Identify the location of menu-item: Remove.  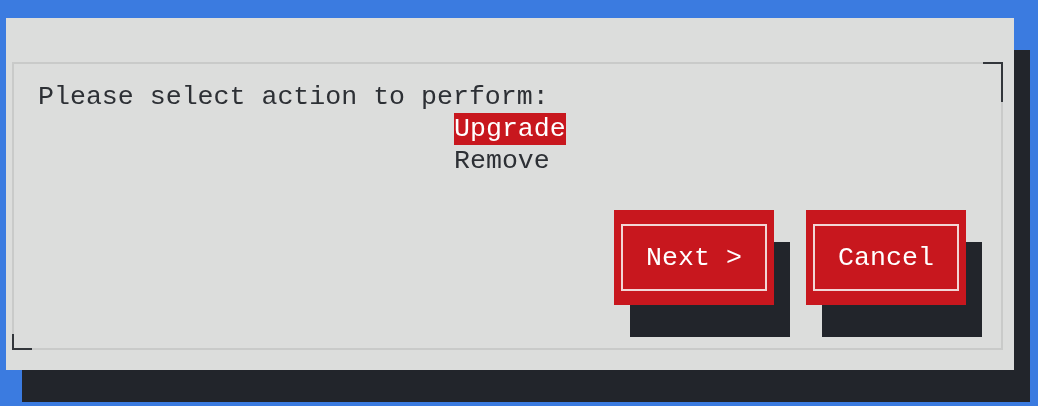
(502, 161).